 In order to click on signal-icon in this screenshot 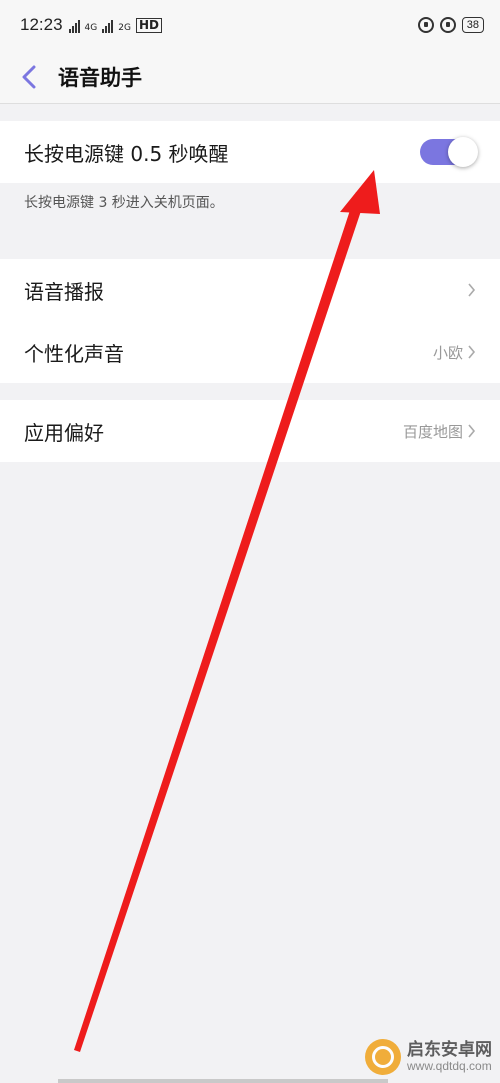, I will do `click(74, 26)`.